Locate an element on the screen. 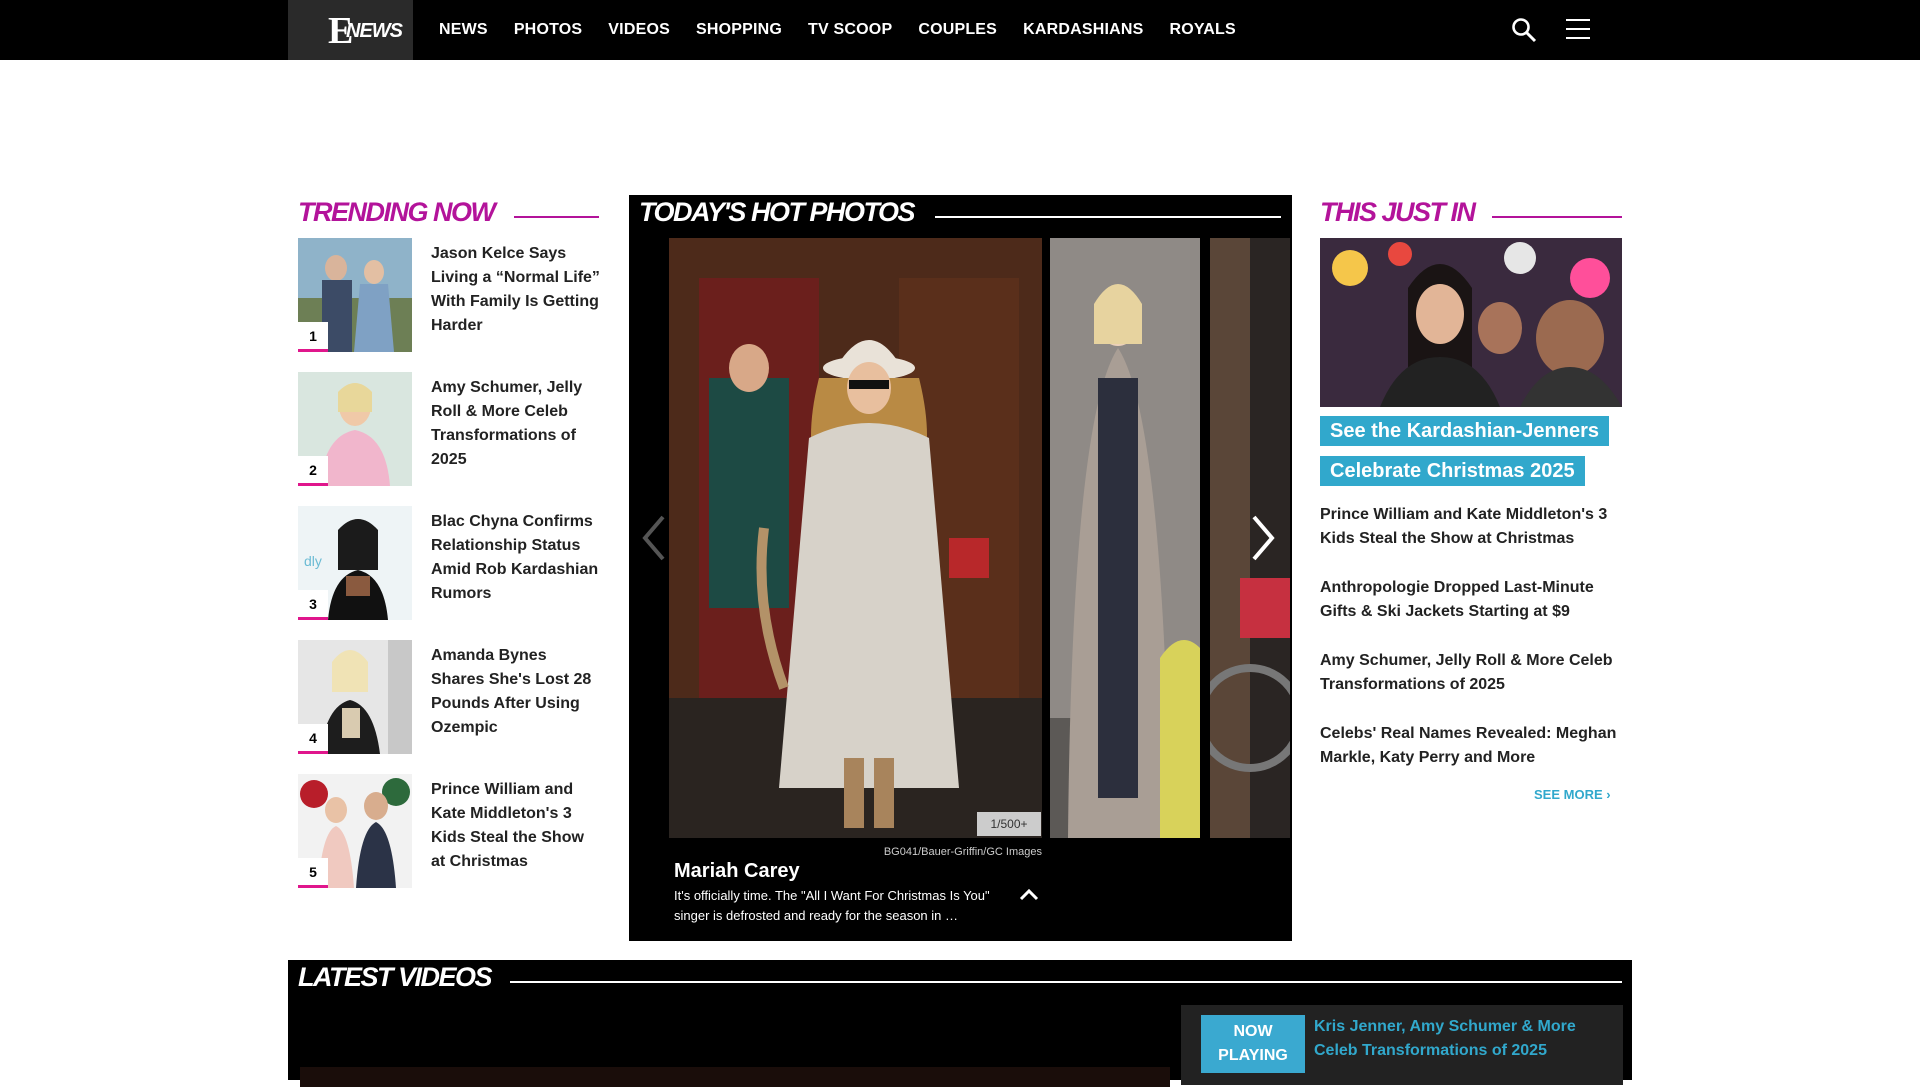 The width and height of the screenshot is (1920, 1087). nav-item-kardashians: KARDASHIANS is located at coordinates (1083, 30).